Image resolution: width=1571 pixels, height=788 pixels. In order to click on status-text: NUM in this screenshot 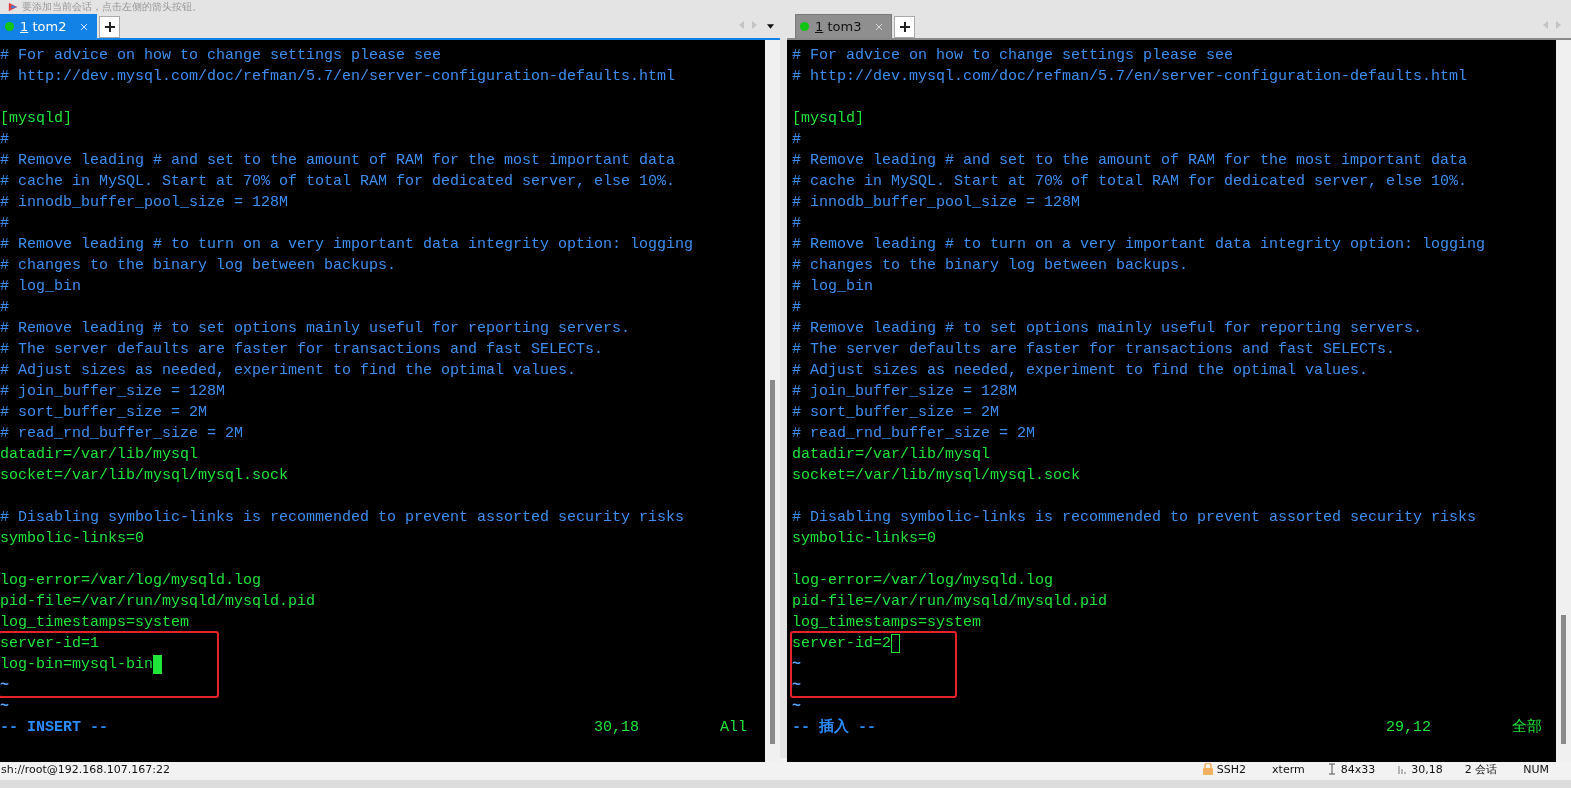, I will do `click(1536, 769)`.